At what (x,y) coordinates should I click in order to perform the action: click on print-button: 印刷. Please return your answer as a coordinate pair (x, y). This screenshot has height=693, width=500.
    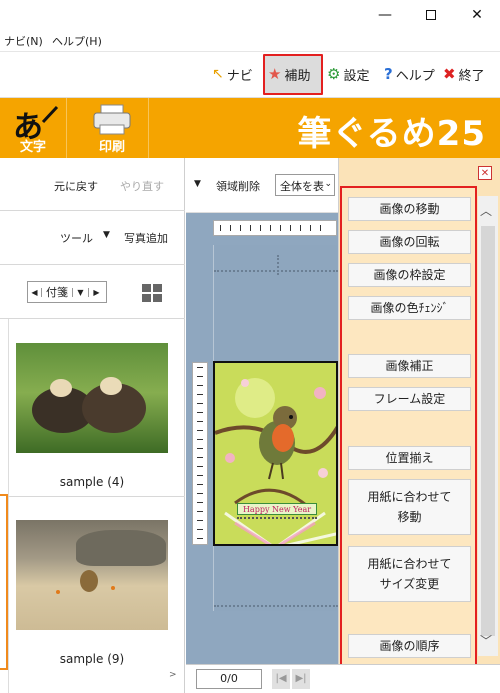
    Looking at the image, I should click on (112, 128).